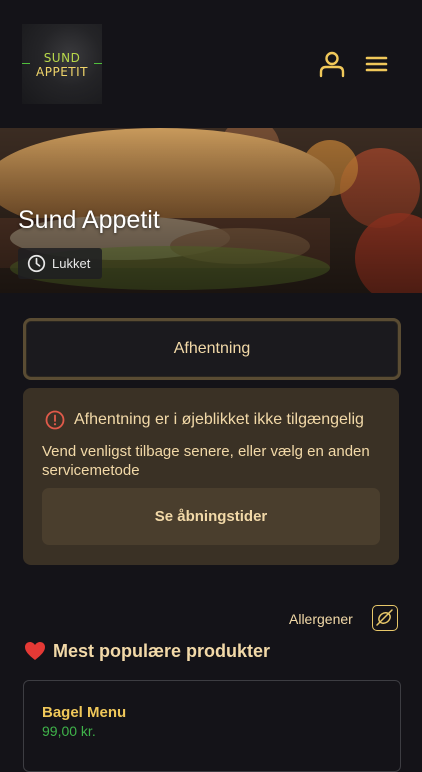 Image resolution: width=422 pixels, height=772 pixels. I want to click on logo-text-line2: APPETIT, so click(62, 72).